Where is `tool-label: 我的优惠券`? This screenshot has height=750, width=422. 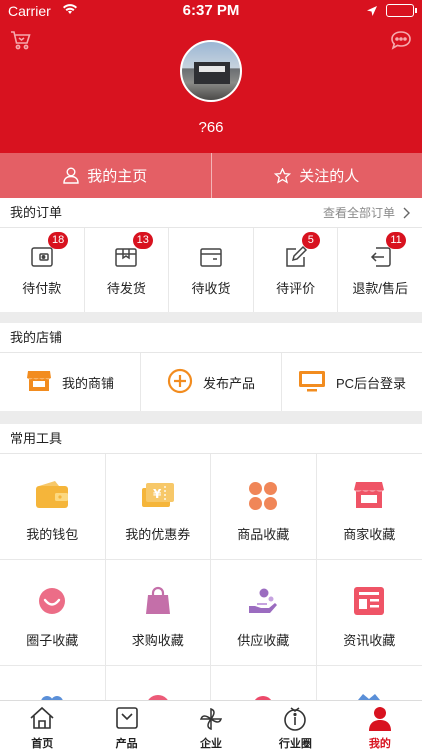 tool-label: 我的优惠券 is located at coordinates (158, 534).